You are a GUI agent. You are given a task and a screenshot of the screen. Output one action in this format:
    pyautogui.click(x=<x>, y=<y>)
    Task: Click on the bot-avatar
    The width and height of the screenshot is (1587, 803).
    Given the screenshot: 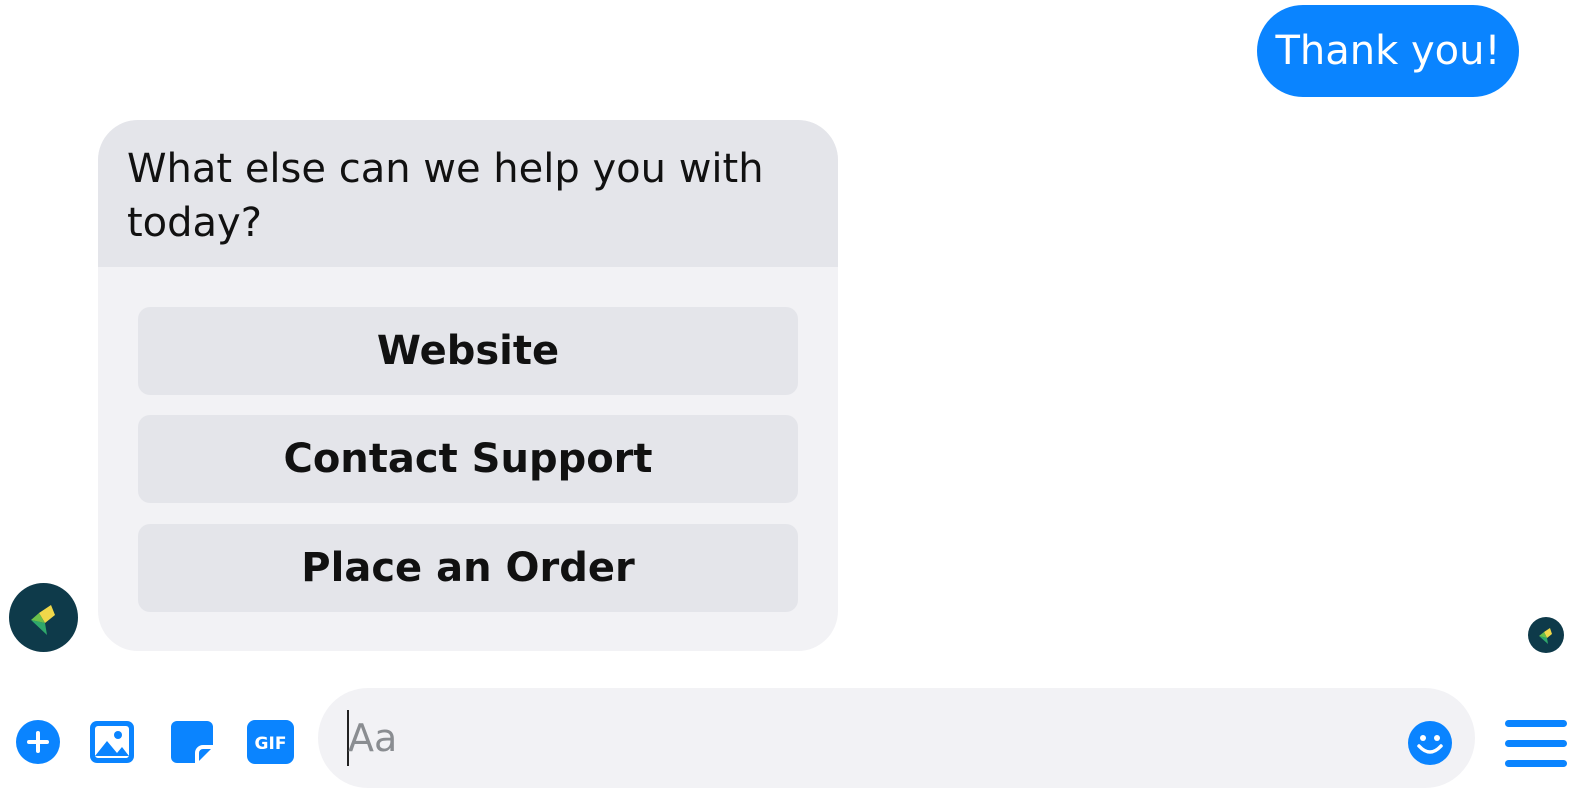 What is the action you would take?
    pyautogui.click(x=43, y=617)
    